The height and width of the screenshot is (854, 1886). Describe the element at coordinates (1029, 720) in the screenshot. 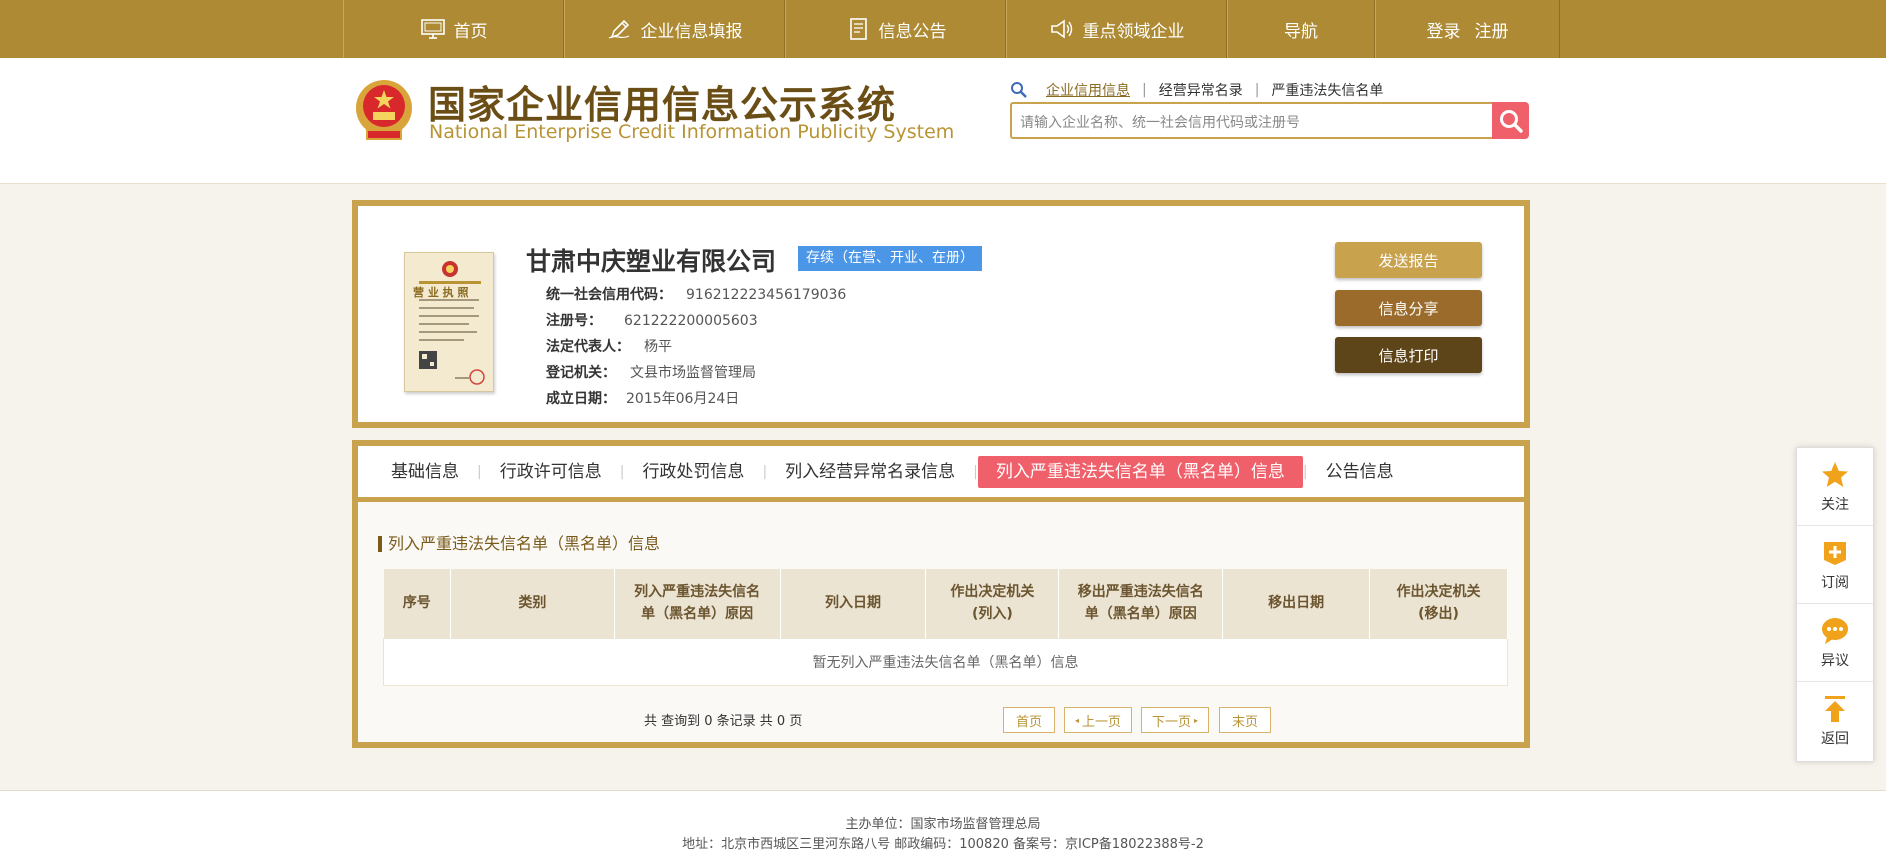

I see `pager-first-button: 首页` at that location.